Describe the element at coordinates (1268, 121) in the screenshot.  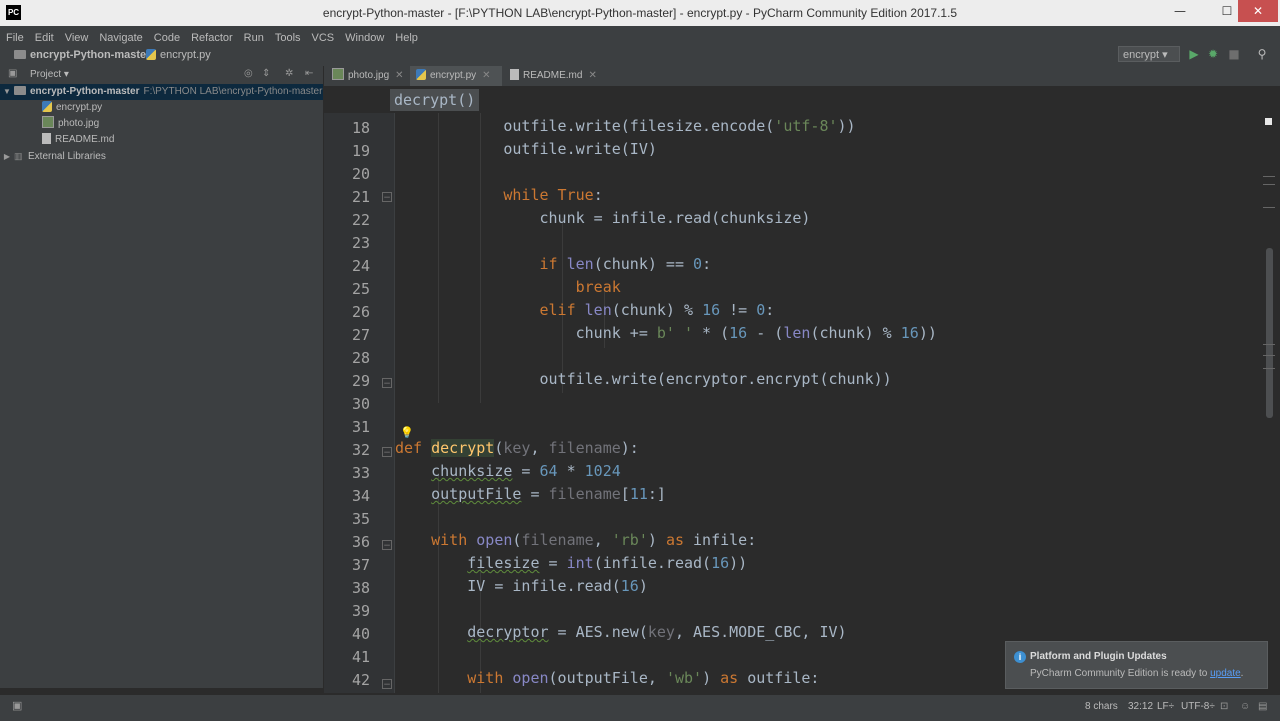
I see `inspection-status-icon` at that location.